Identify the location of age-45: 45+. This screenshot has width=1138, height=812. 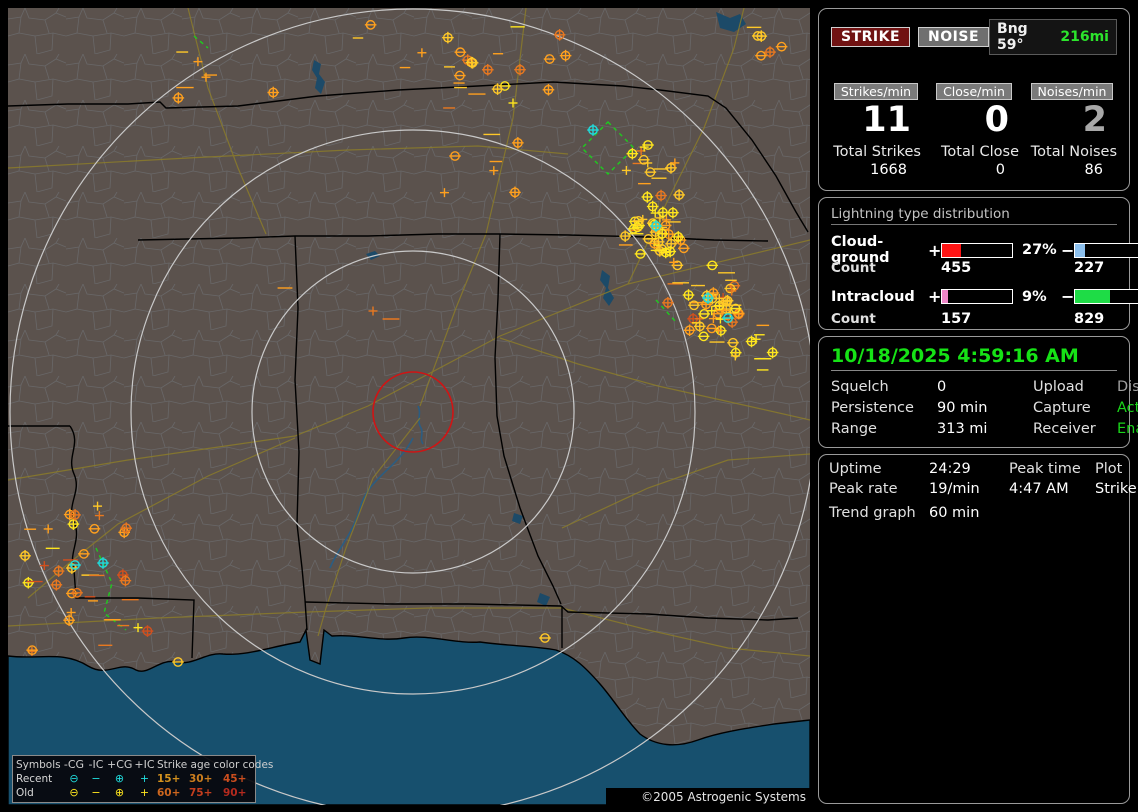
(235, 779).